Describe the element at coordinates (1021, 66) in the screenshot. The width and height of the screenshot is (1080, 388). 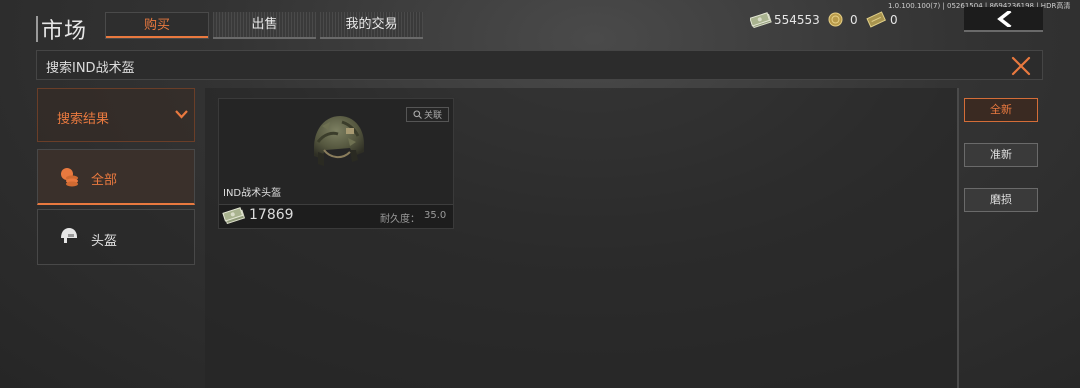
I see `close-icon` at that location.